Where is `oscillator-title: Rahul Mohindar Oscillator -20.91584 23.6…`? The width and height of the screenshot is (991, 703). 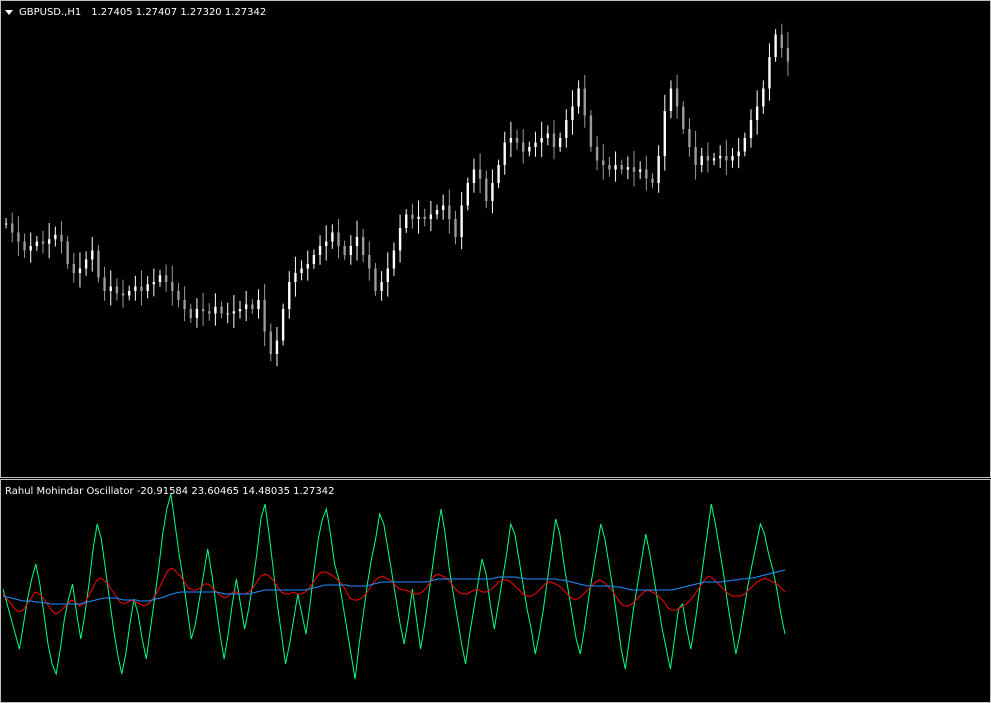 oscillator-title: Rahul Mohindar Oscillator -20.91584 23.6… is located at coordinates (170, 491).